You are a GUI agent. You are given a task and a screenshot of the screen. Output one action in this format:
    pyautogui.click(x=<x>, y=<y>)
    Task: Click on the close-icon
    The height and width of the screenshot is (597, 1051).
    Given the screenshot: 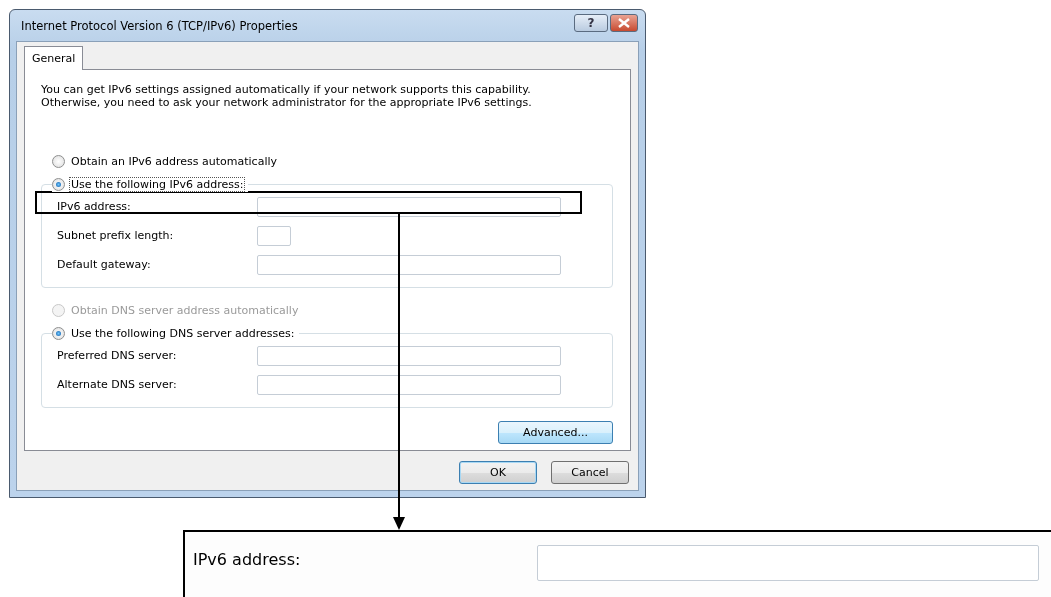 What is the action you would take?
    pyautogui.click(x=624, y=22)
    